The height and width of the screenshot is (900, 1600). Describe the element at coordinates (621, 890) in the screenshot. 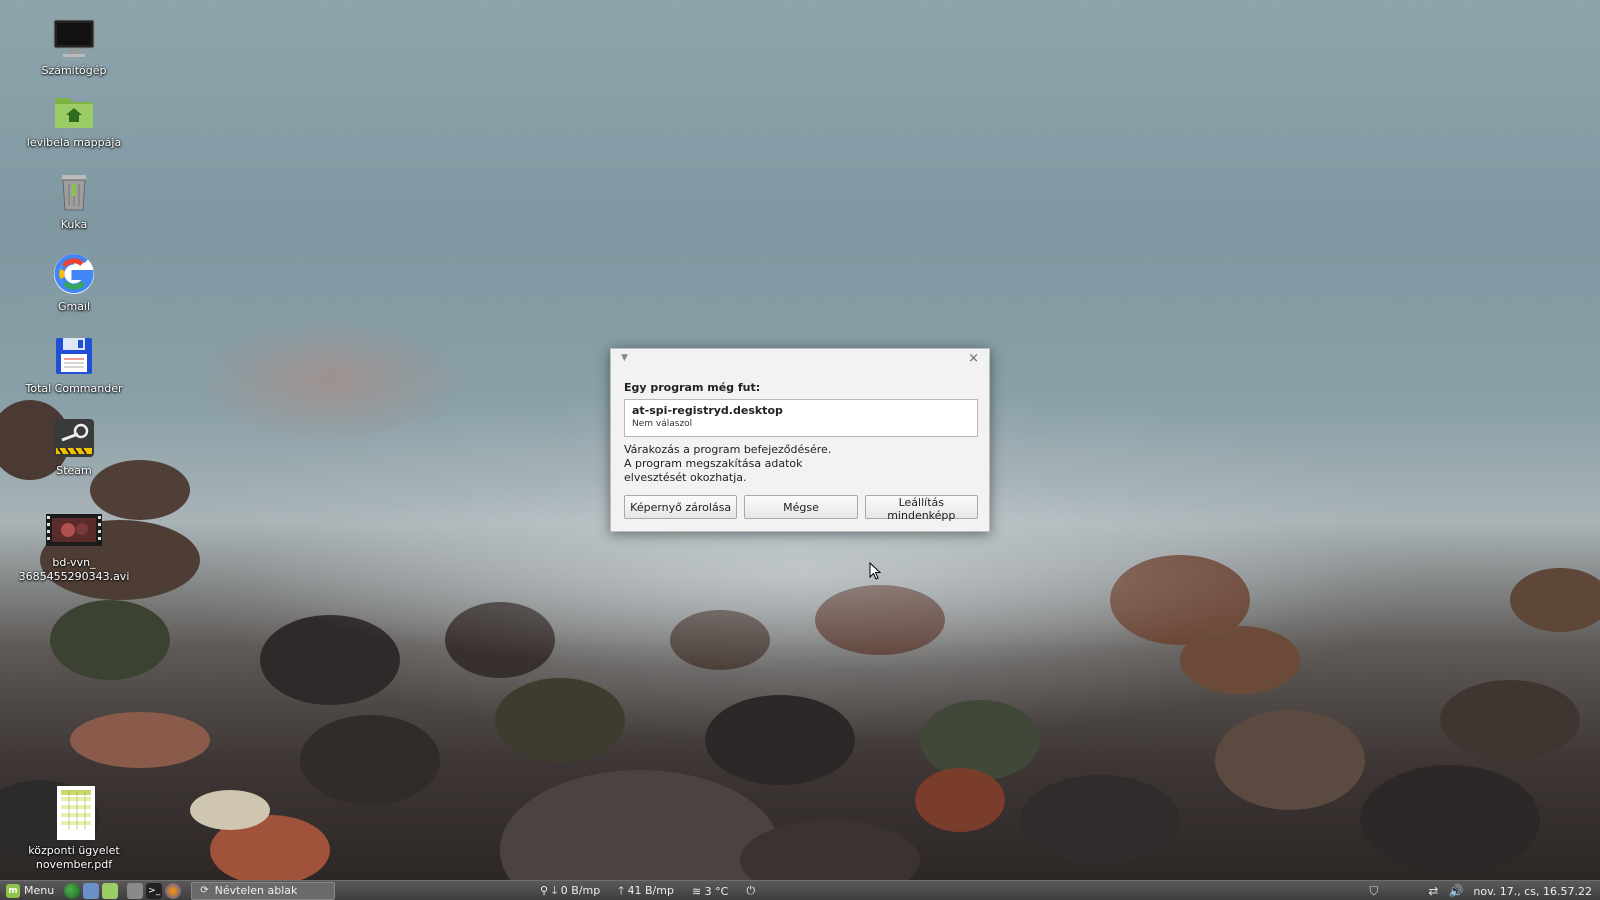

I see `upload-arrow-icon: 🡑` at that location.